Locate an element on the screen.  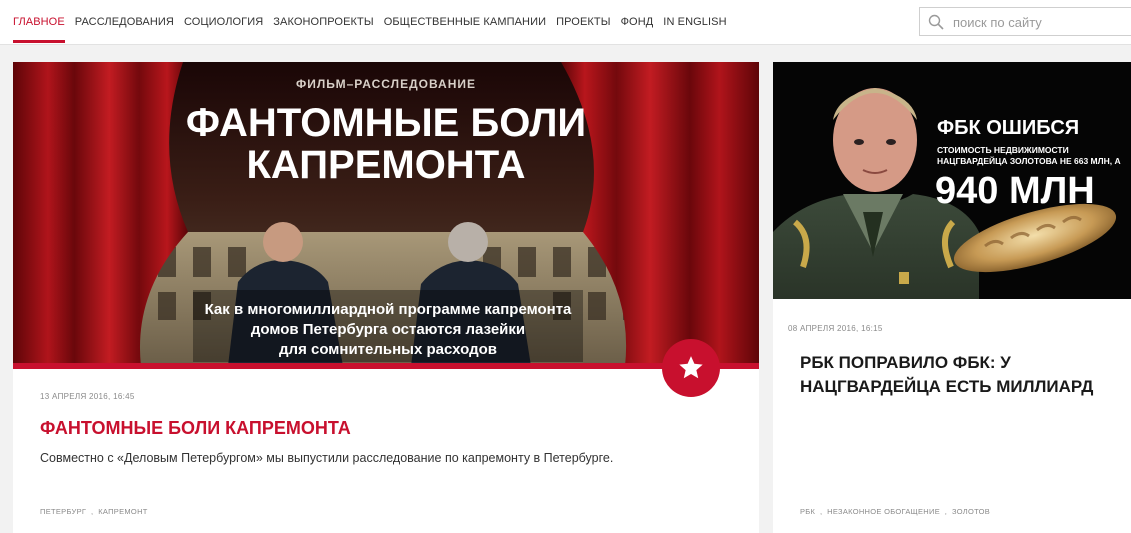
article-tags: ПЕТЕРБУРГ , КАПРЕМОНТ is located at coordinates (94, 511).